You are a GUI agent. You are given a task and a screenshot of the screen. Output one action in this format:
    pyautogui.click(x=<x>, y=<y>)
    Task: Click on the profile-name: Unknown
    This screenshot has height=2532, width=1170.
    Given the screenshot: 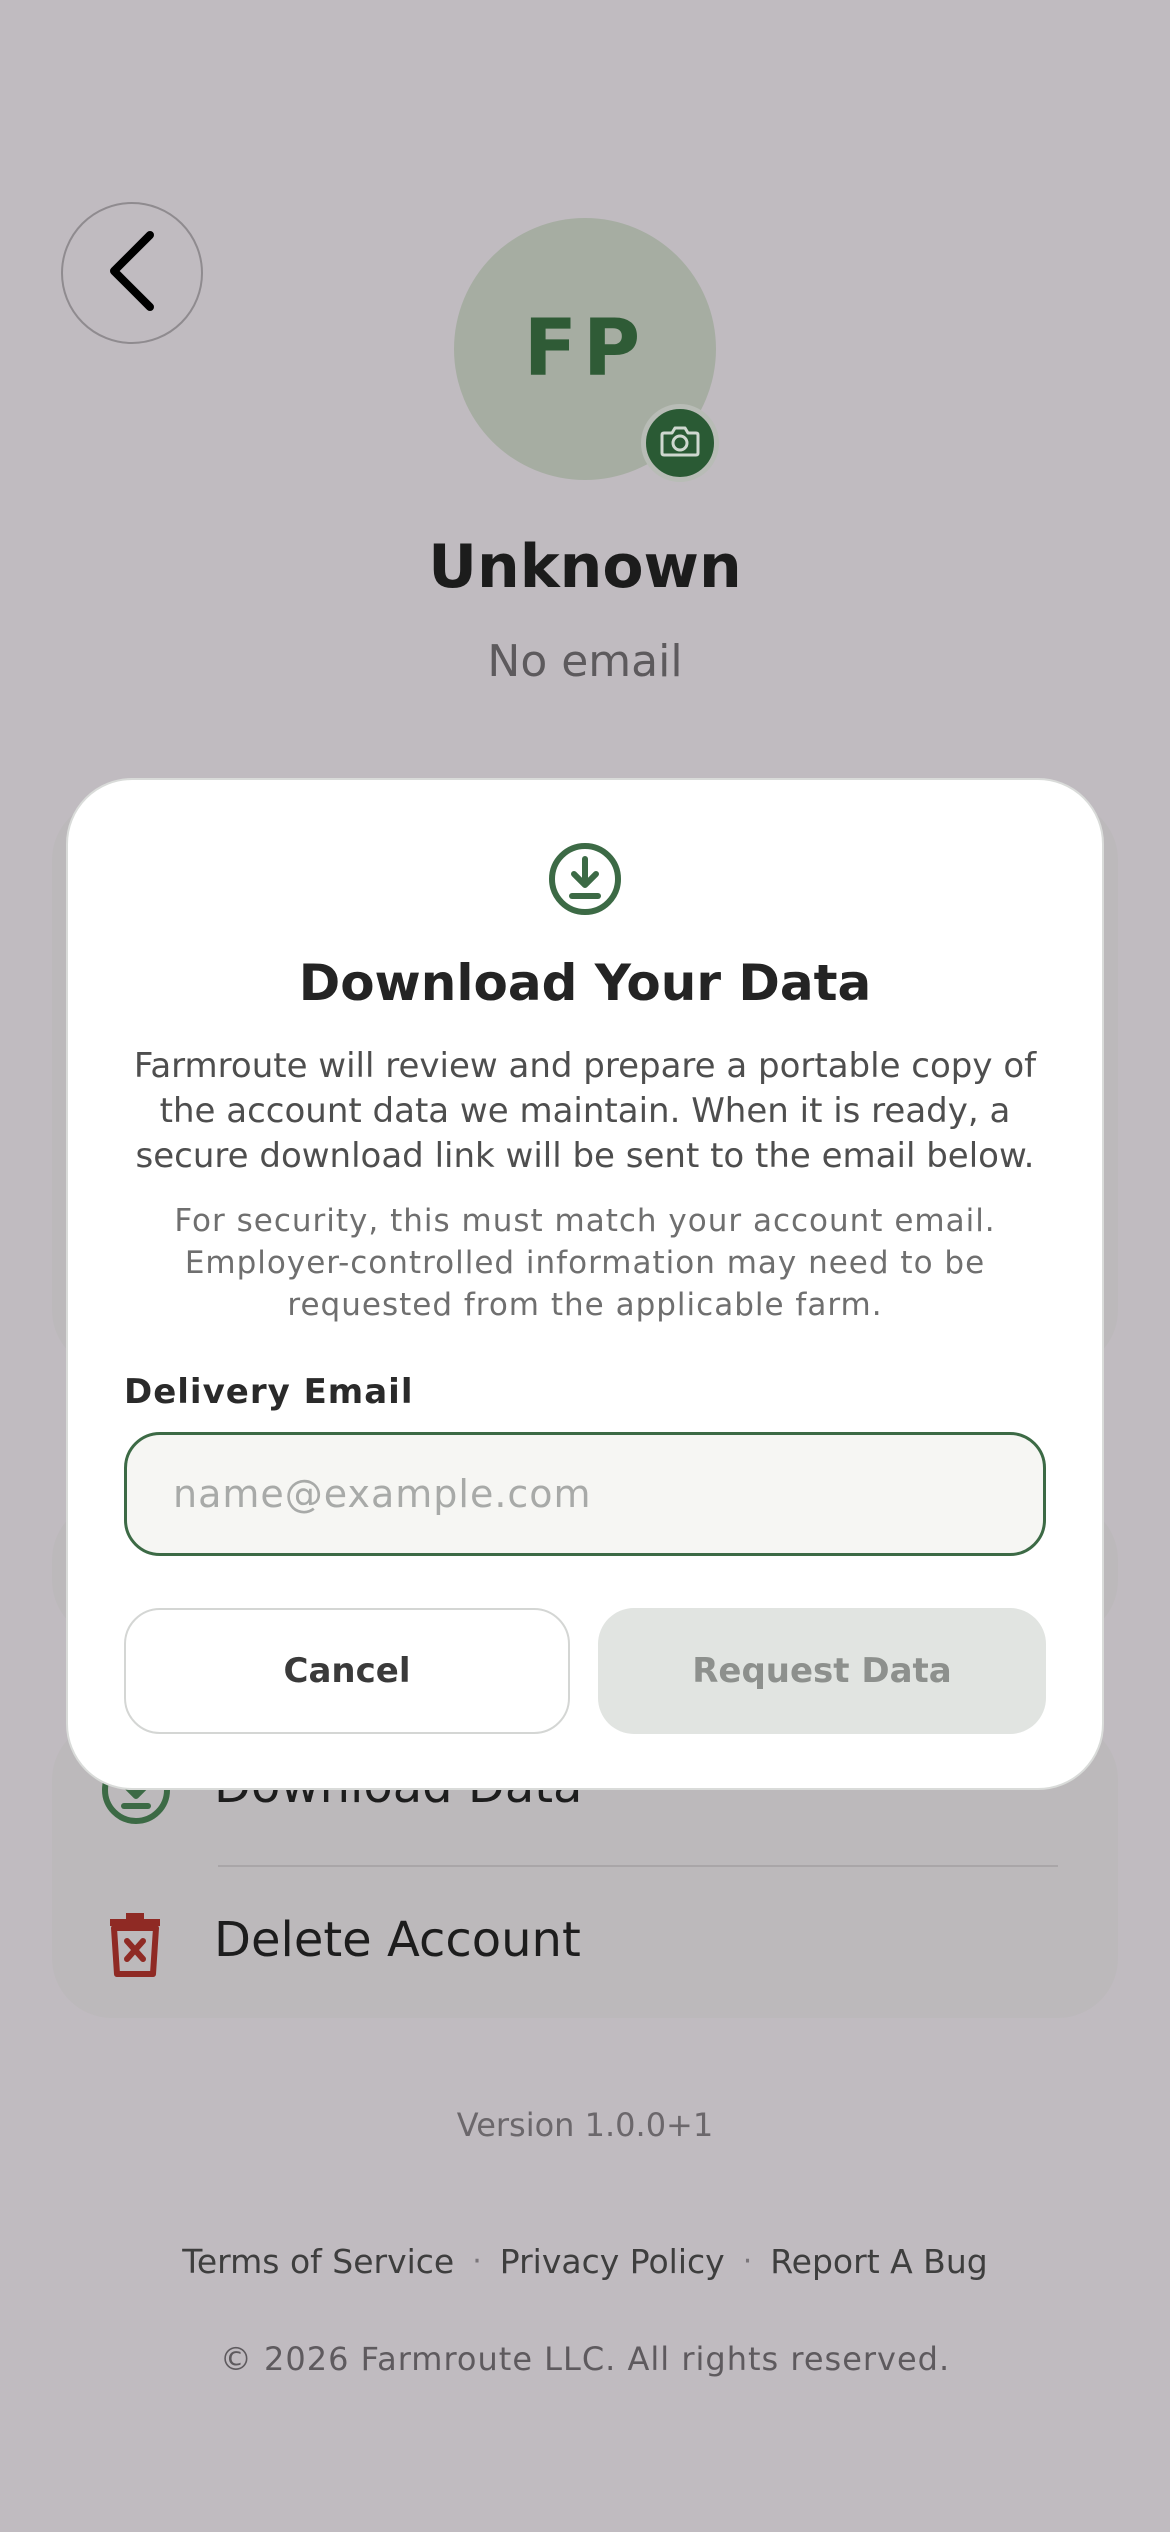 What is the action you would take?
    pyautogui.click(x=585, y=567)
    